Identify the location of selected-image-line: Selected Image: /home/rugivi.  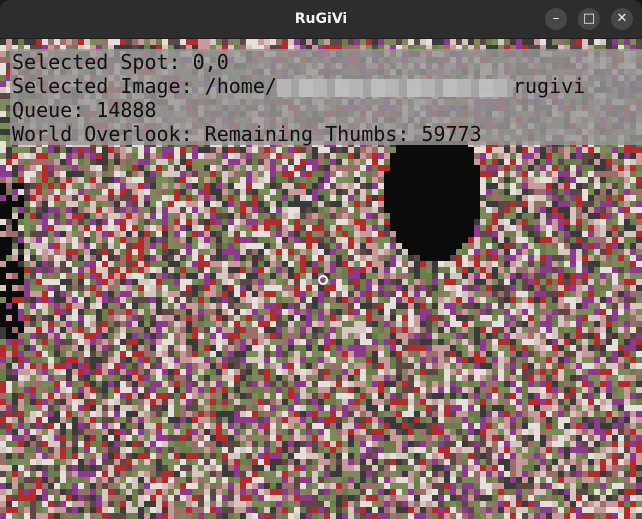
(298, 86).